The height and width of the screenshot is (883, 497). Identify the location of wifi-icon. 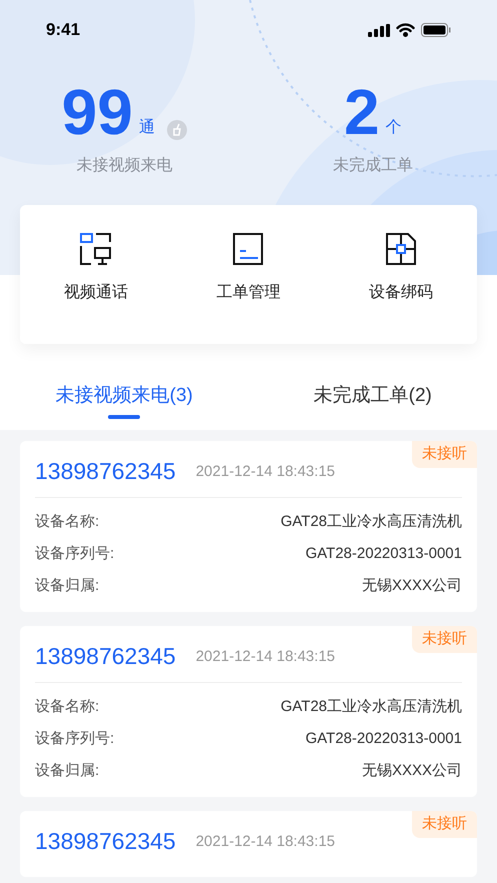
(405, 30).